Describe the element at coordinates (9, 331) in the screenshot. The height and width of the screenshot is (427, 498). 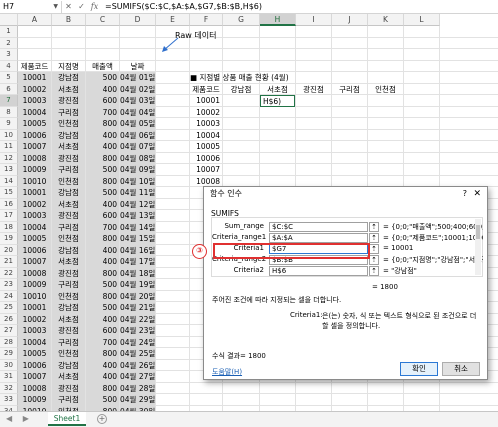
I see `row-header: 27` at that location.